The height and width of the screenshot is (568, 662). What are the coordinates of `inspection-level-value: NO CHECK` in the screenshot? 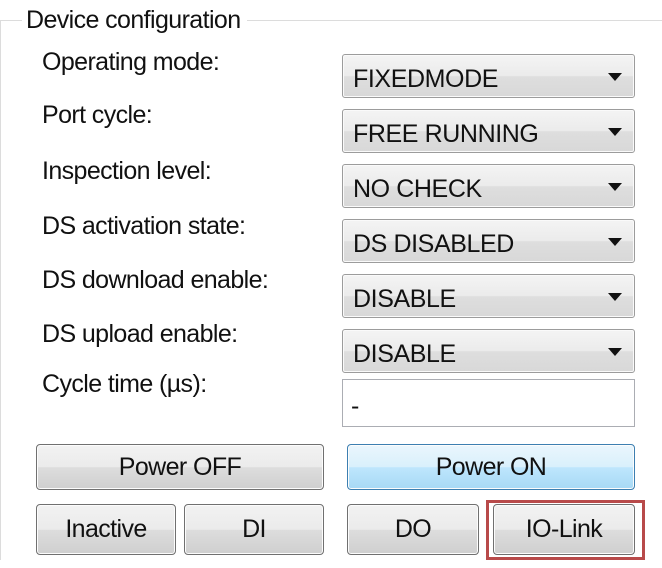 It's located at (417, 189).